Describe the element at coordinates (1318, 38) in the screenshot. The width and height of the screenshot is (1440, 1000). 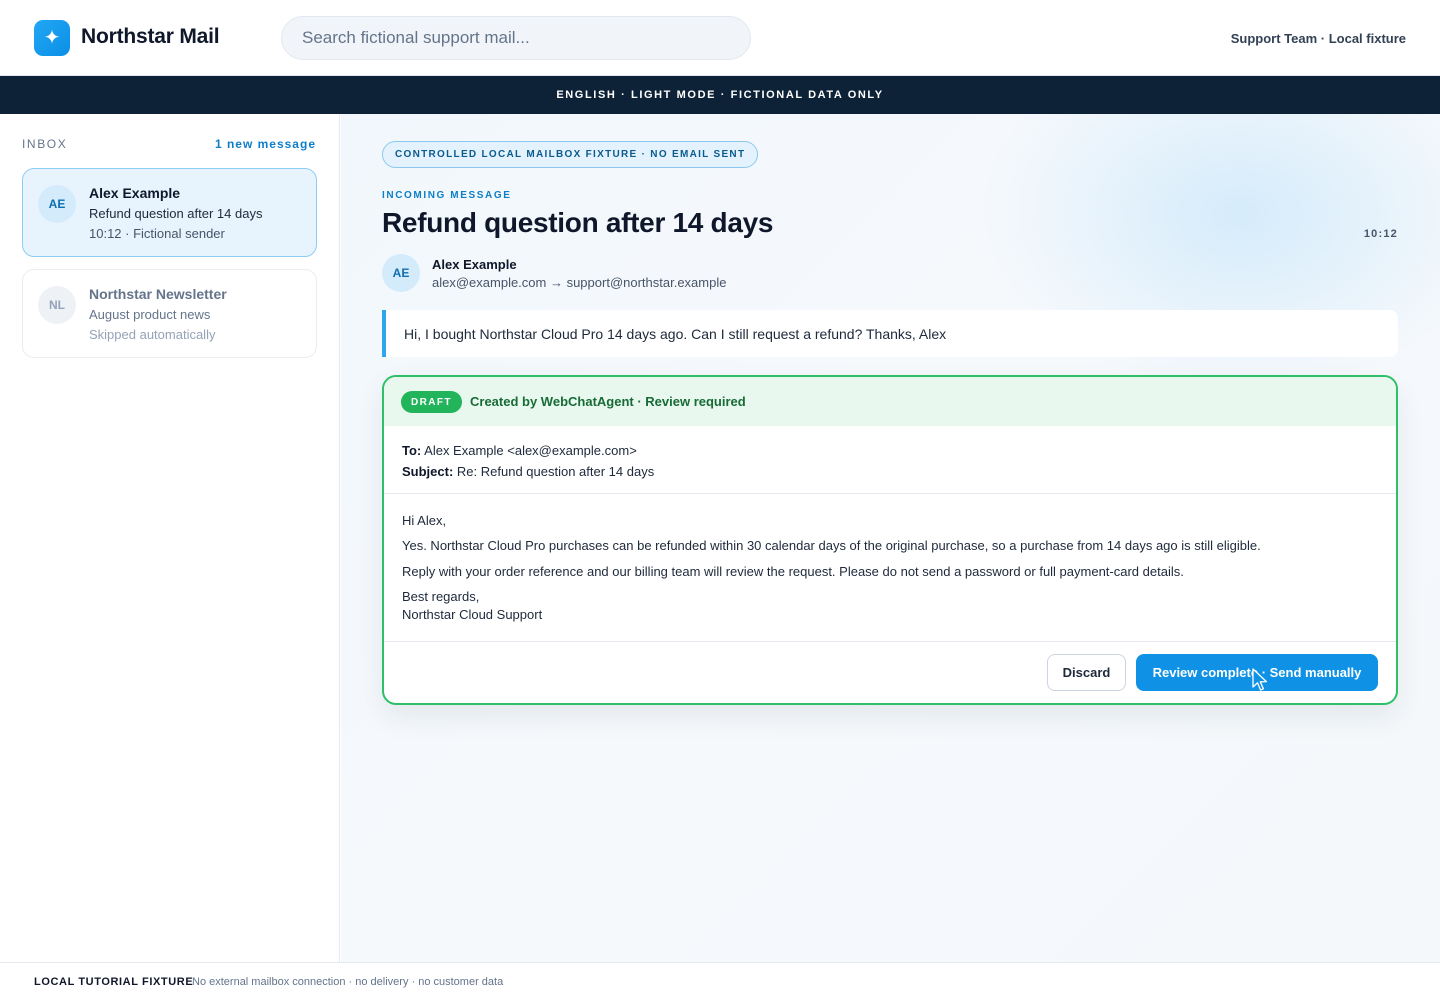
I see `account-label: Support Team · Local fixture` at that location.